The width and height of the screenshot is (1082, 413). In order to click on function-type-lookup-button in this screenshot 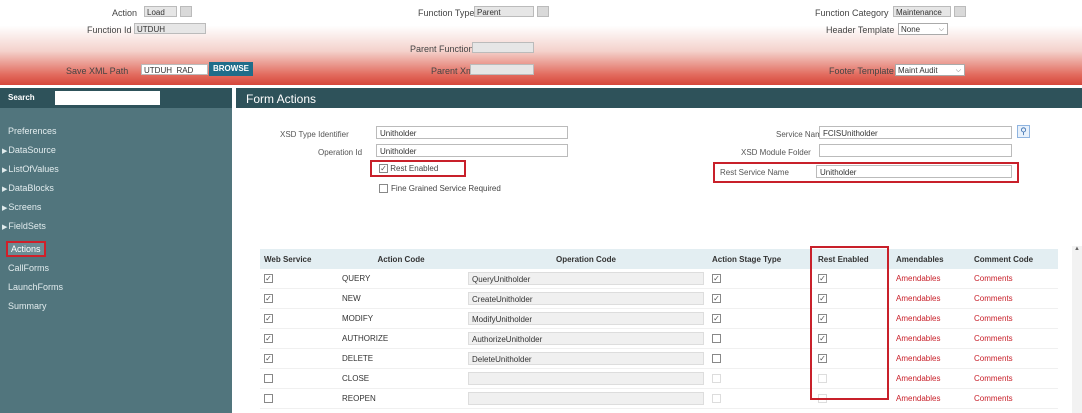, I will do `click(543, 11)`.